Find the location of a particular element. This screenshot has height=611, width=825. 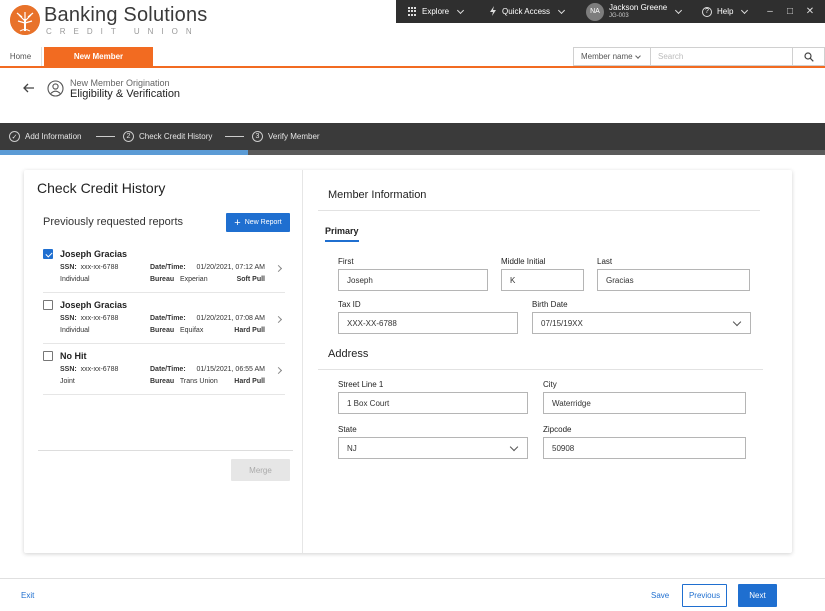

help-label: Help is located at coordinates (725, 11).